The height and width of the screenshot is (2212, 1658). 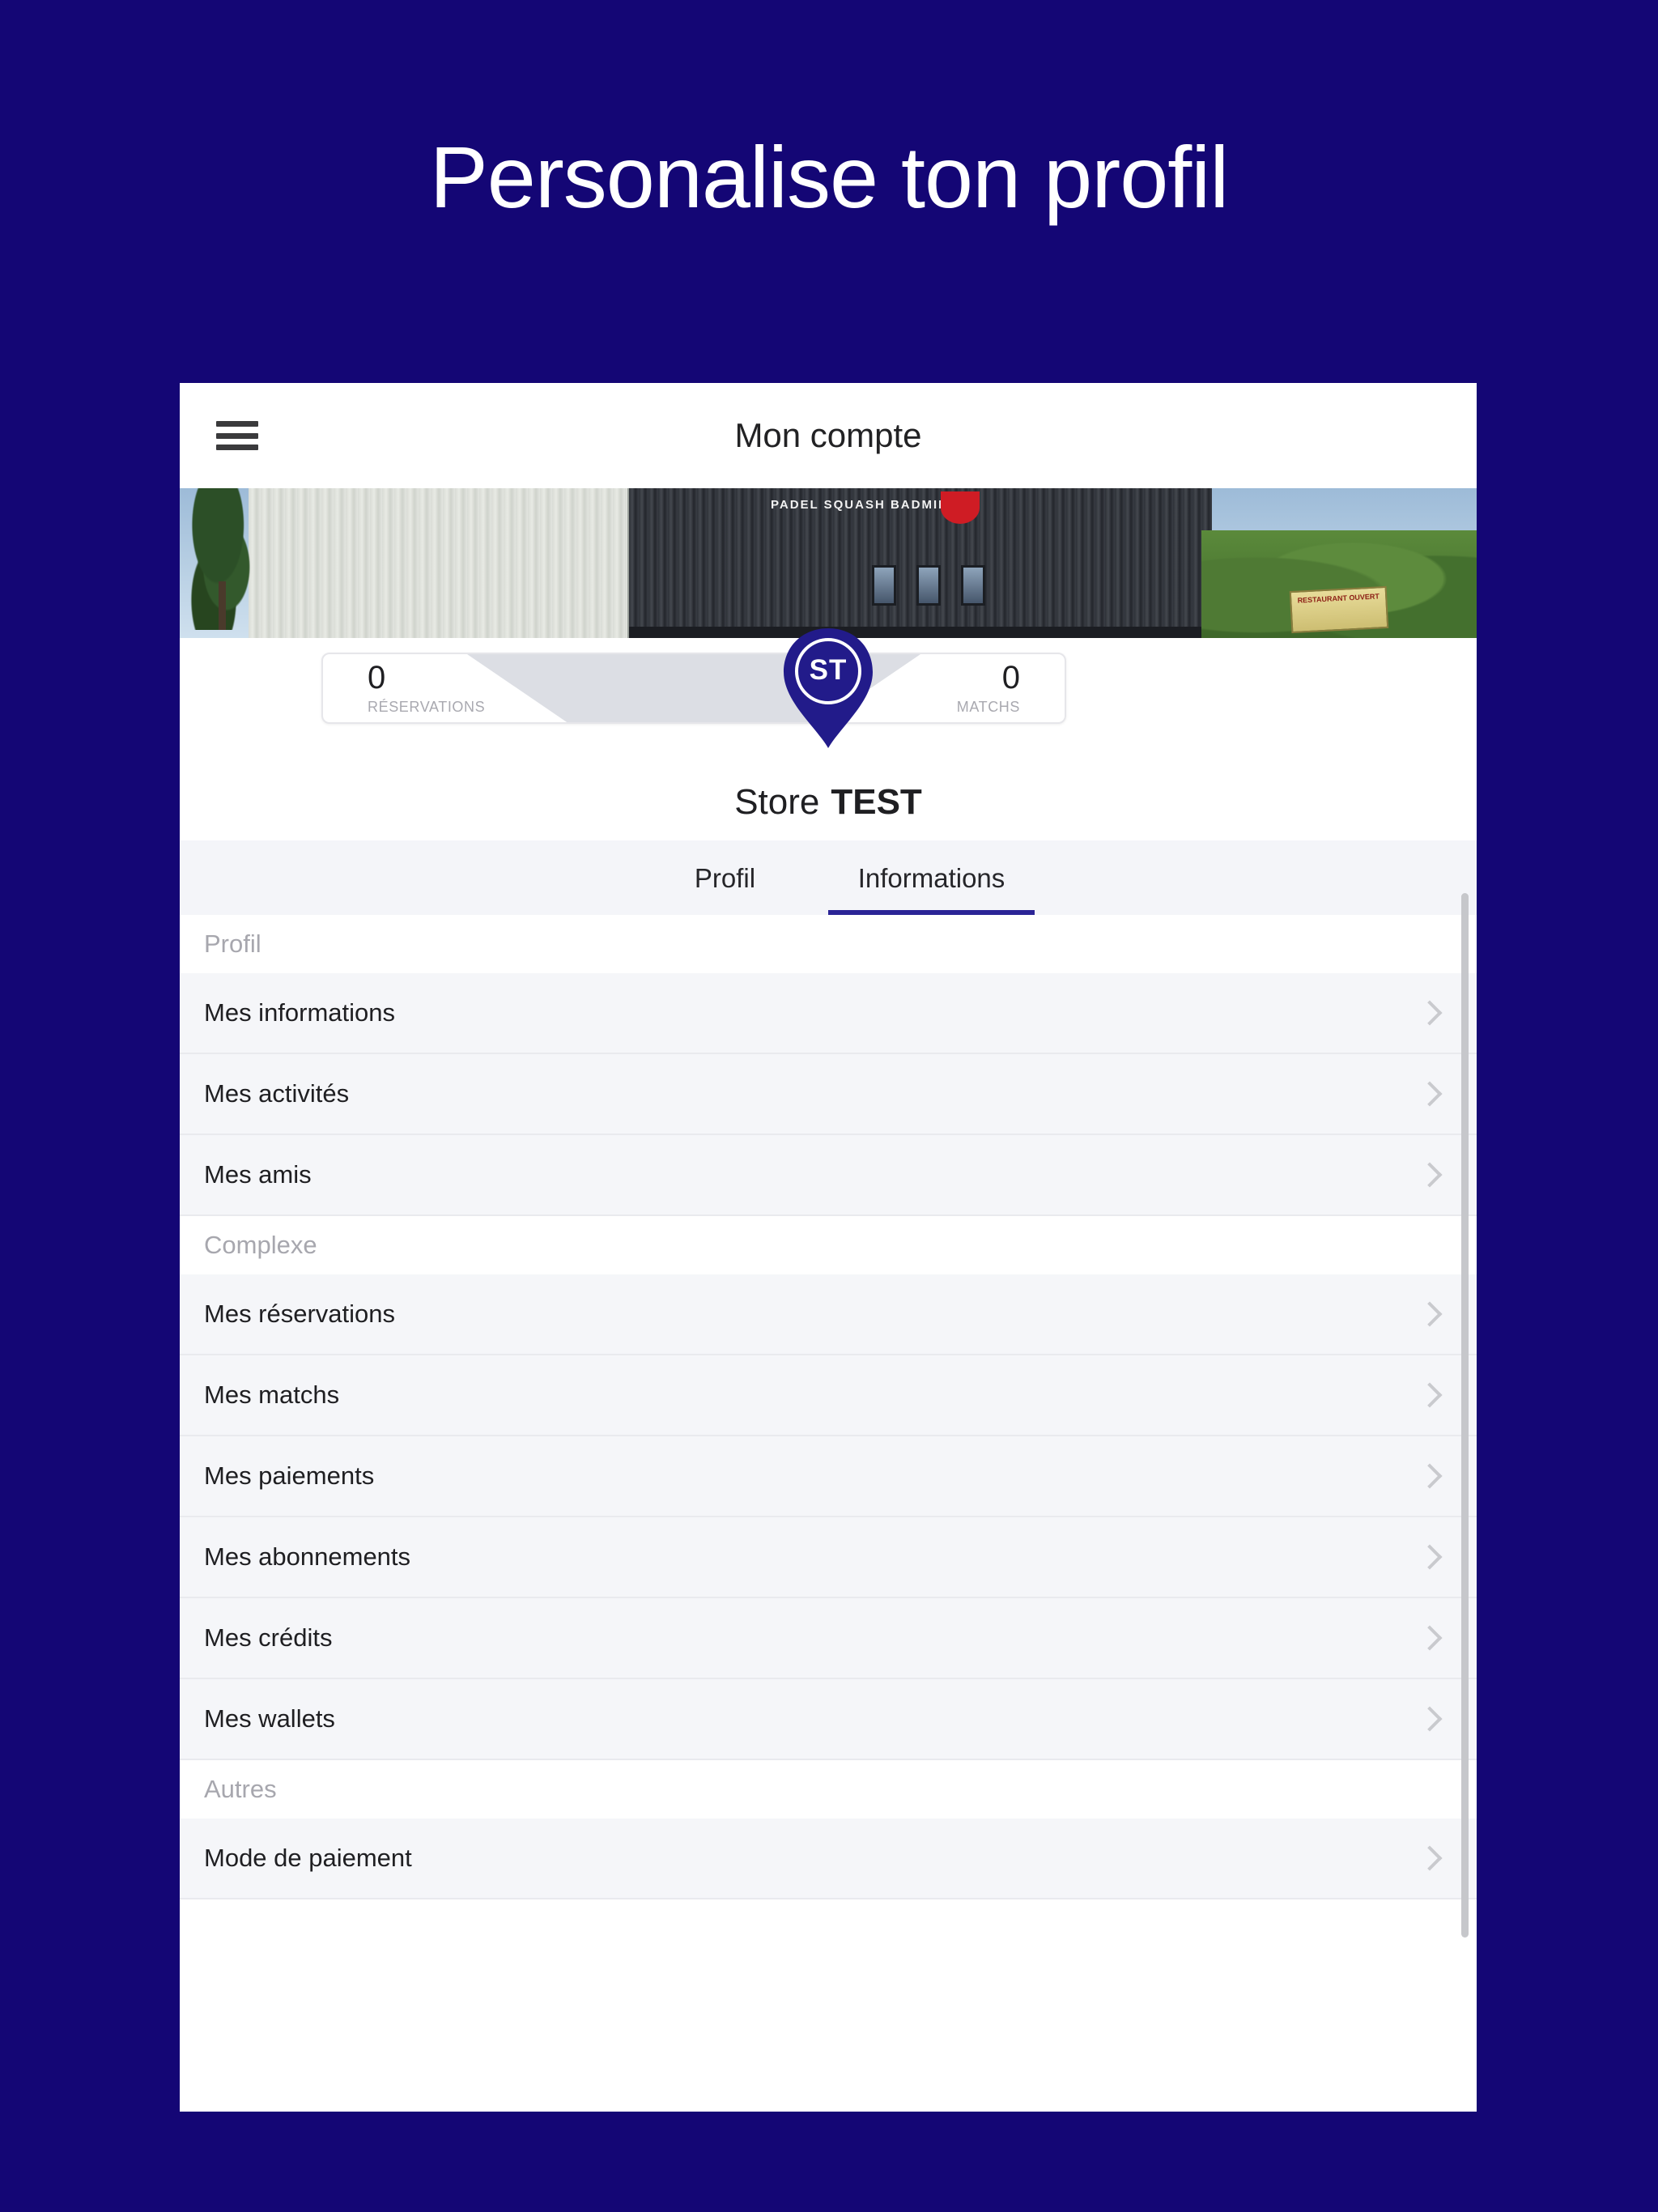 I want to click on list-item-mes-informations: Mes informations, so click(x=828, y=1013).